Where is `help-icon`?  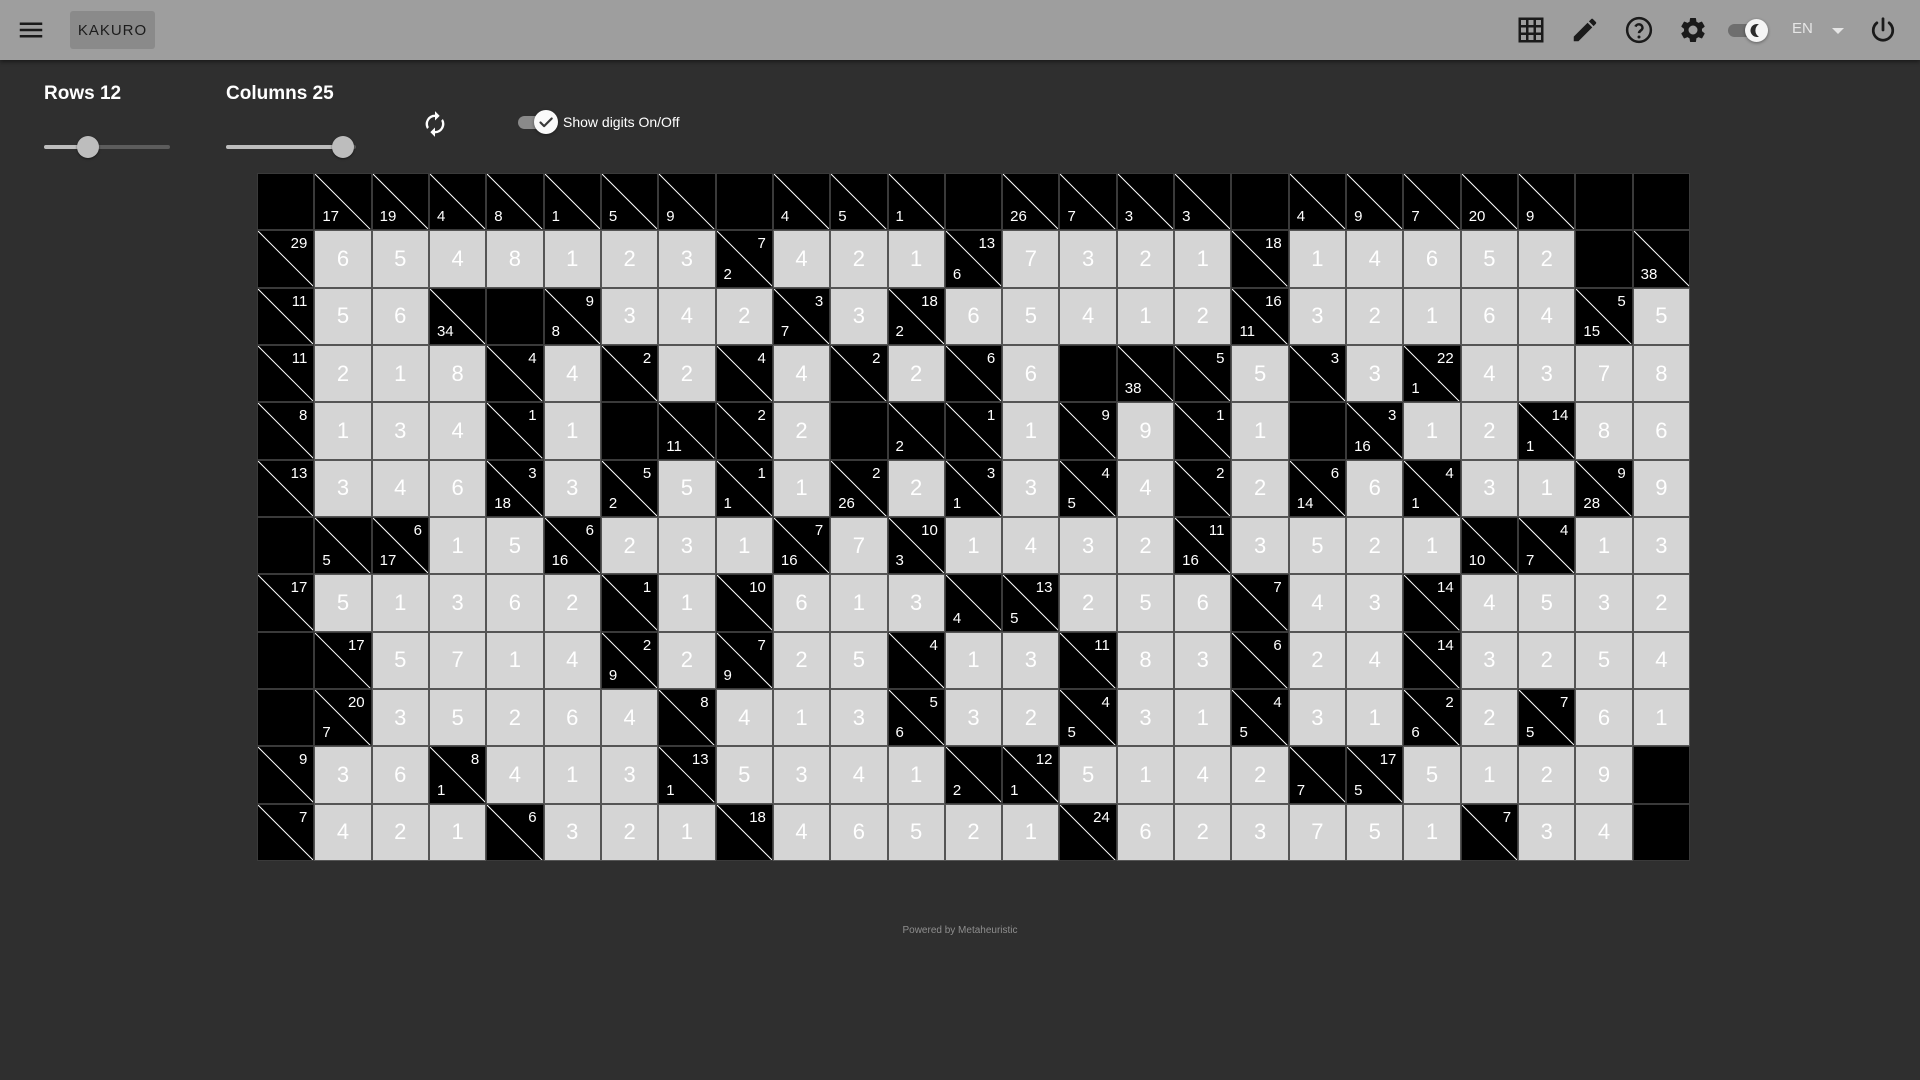 help-icon is located at coordinates (1639, 30).